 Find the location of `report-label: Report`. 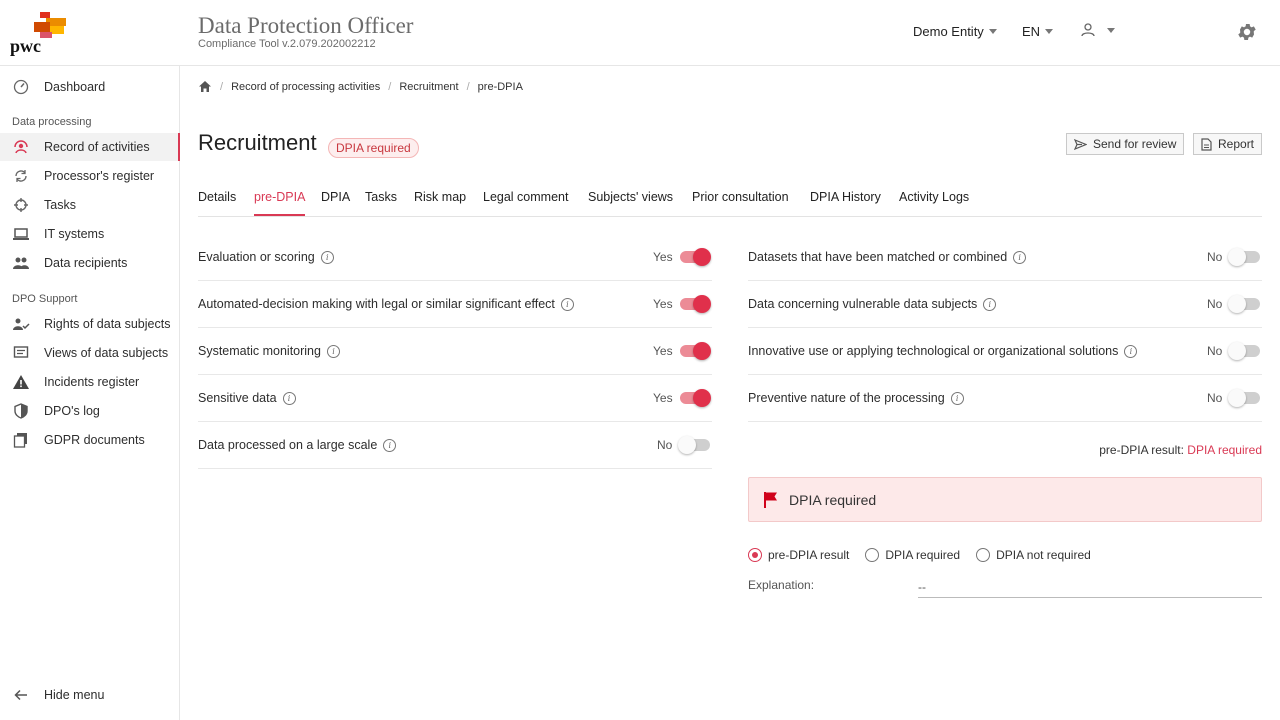

report-label: Report is located at coordinates (1236, 144).